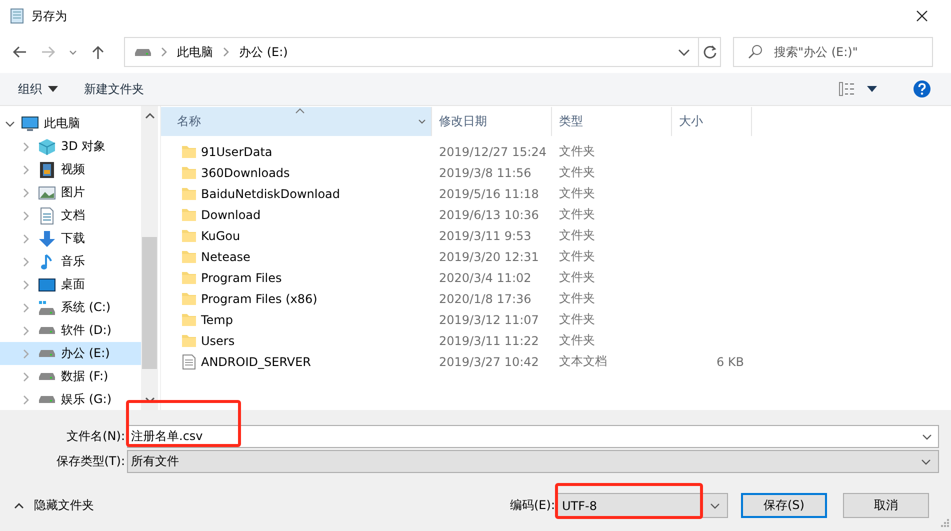  I want to click on file-date: 2019/3/12 11:07, so click(489, 319).